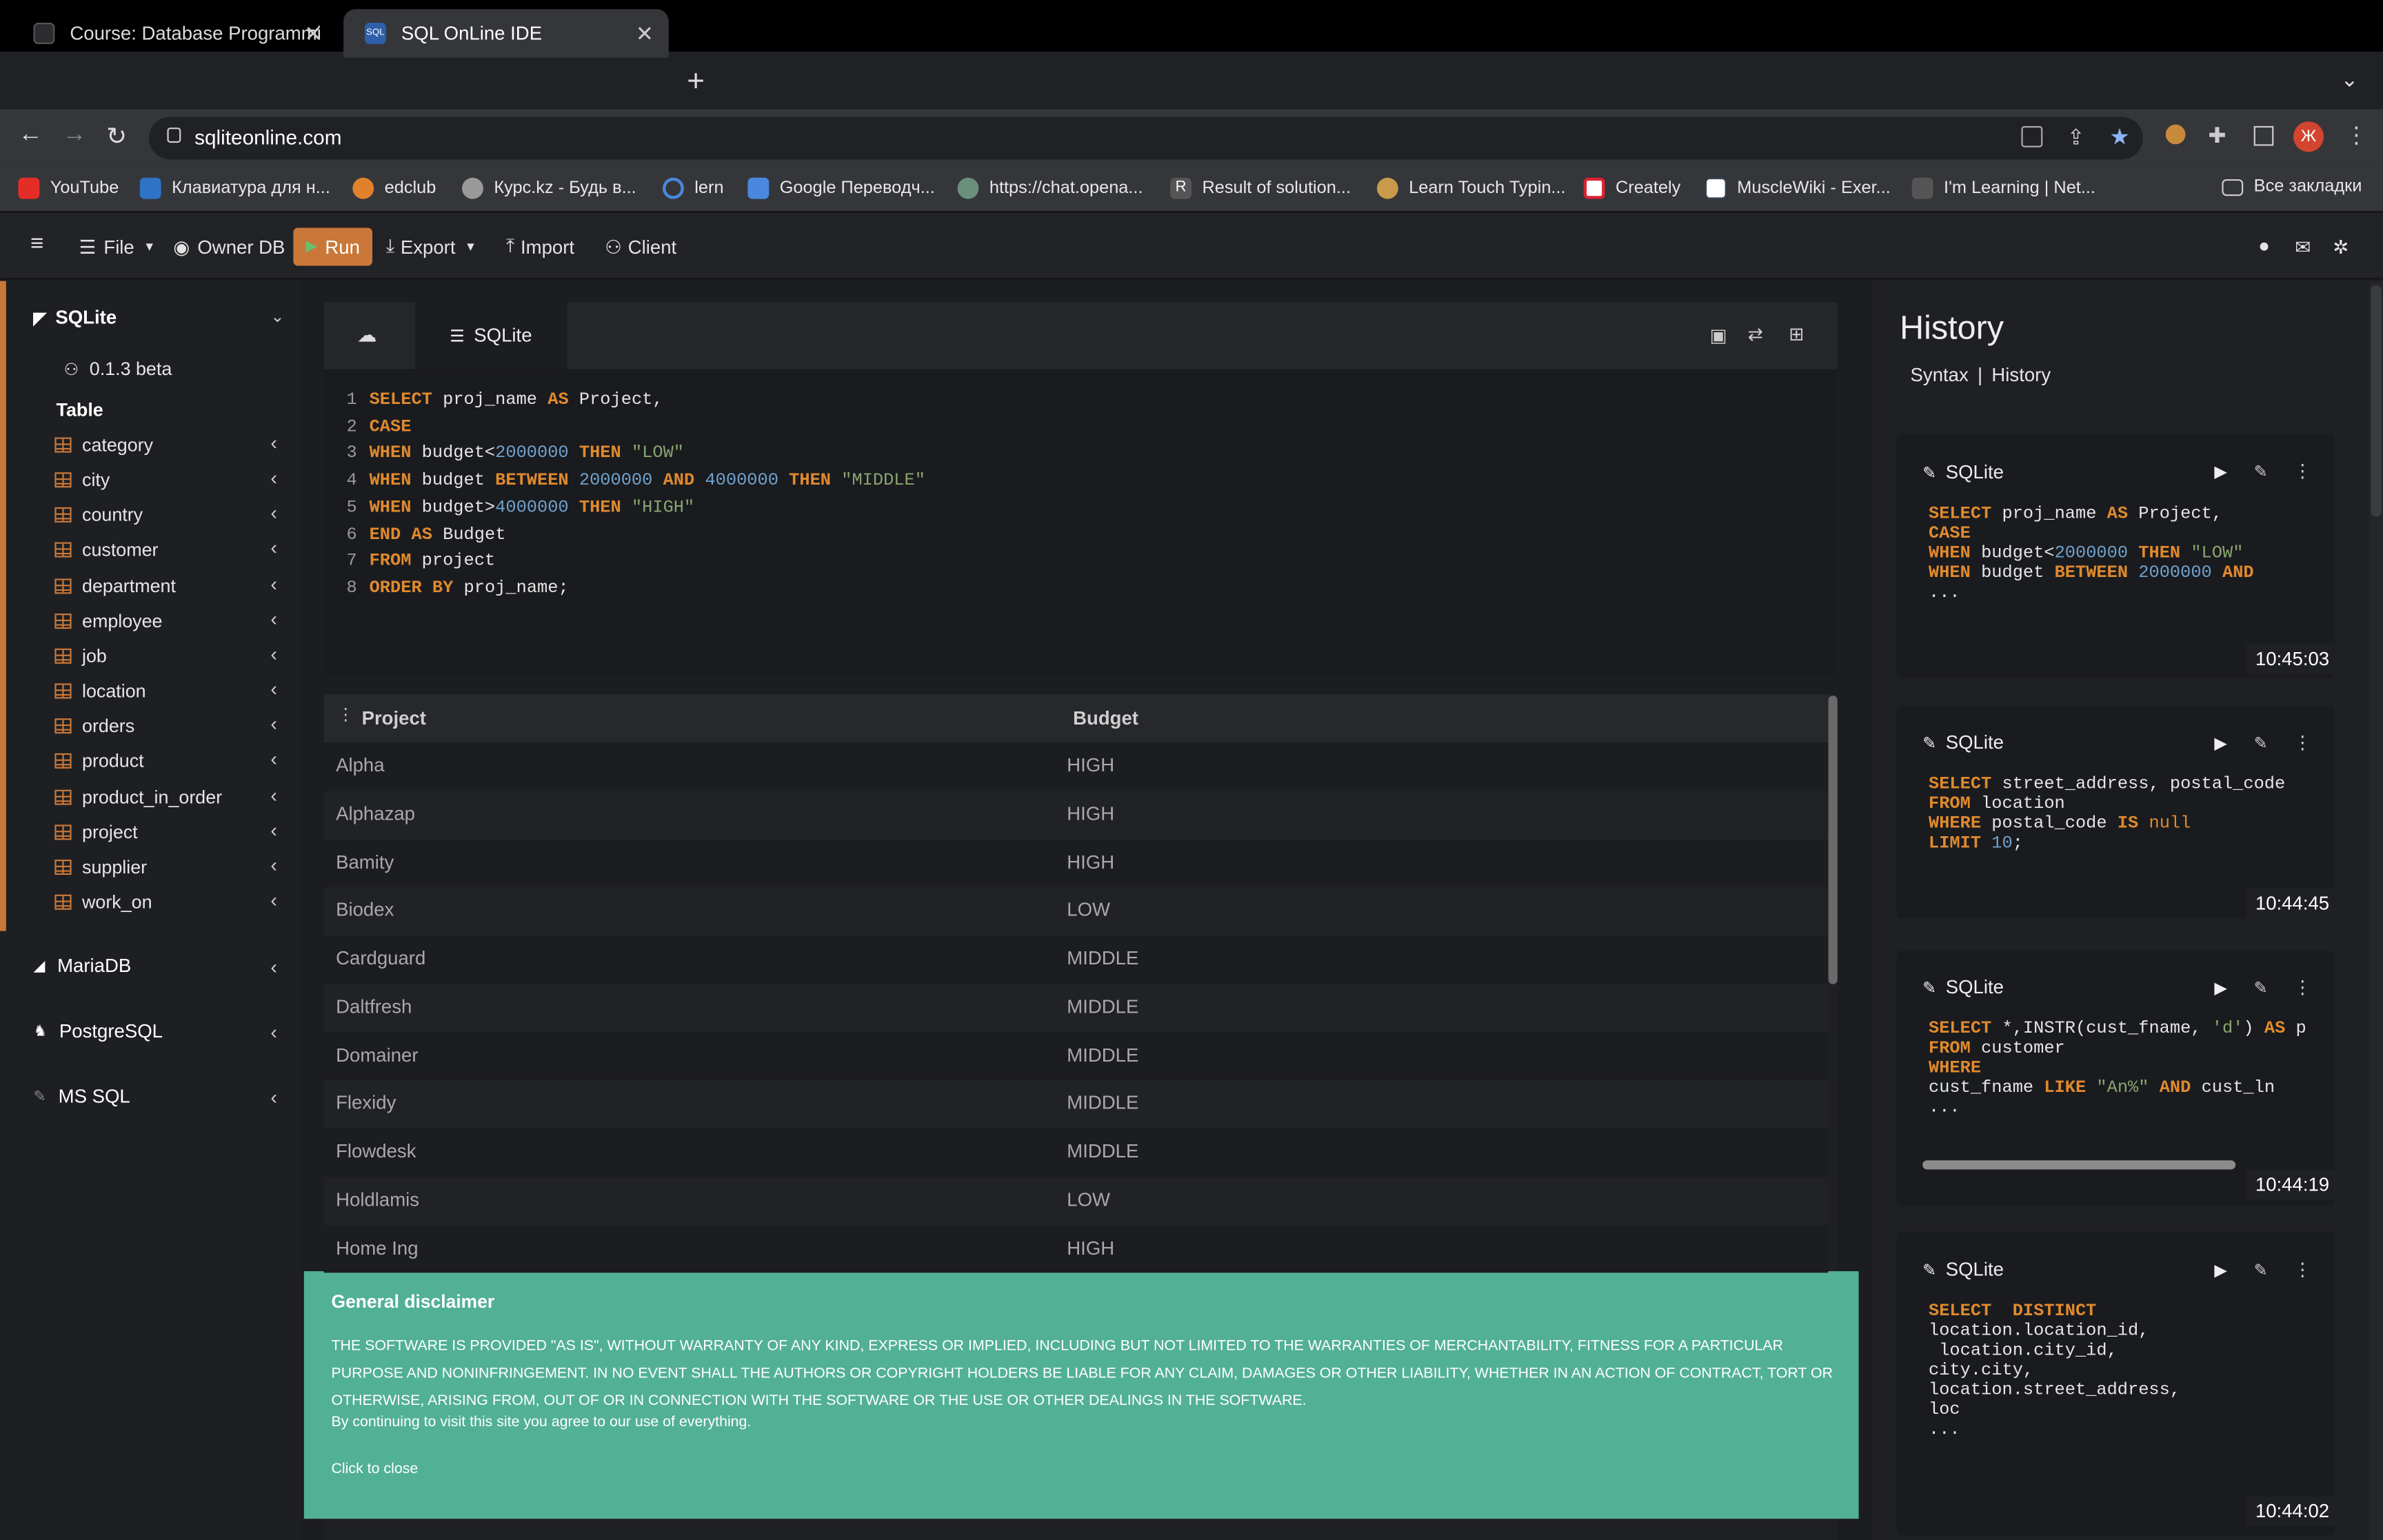 This screenshot has height=1540, width=2383. I want to click on browser-tab-sqlonline: SQL SQL OnLine IDE ✕, so click(506, 34).